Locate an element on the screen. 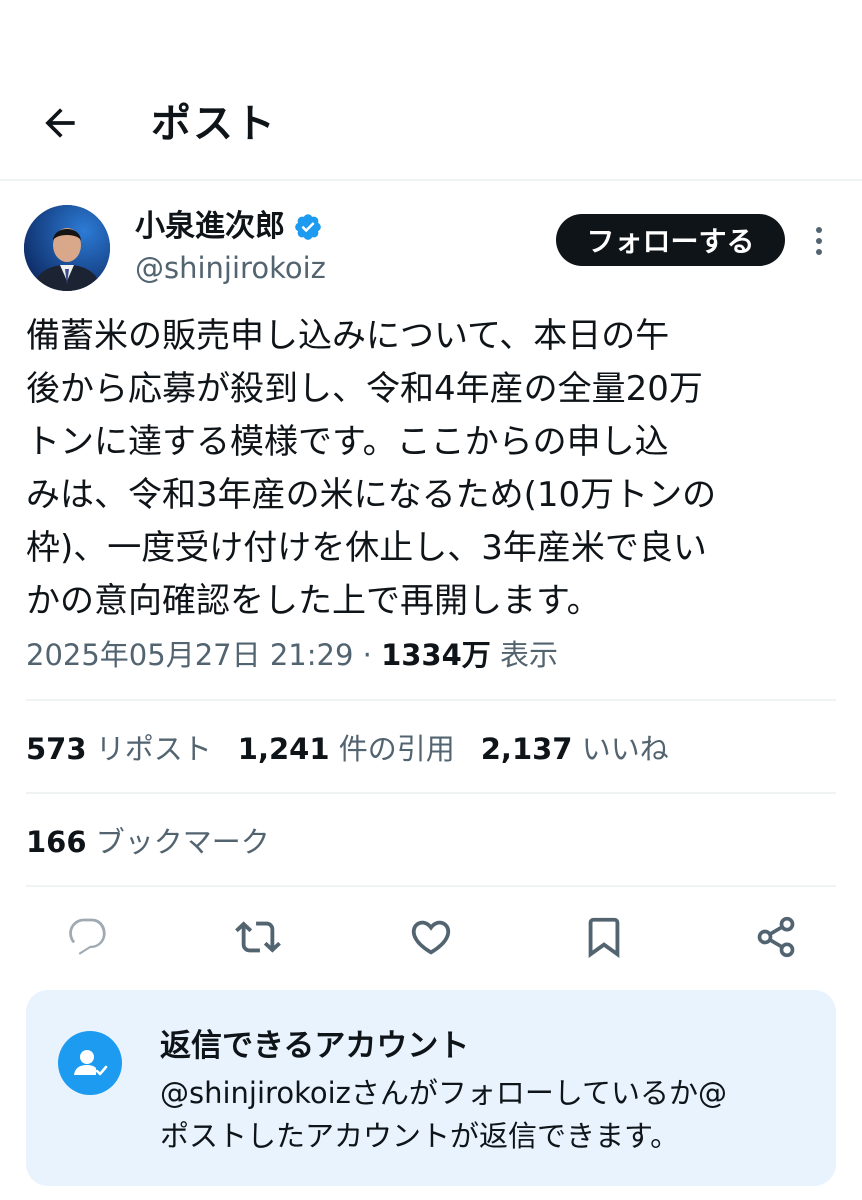  stats-divider is located at coordinates (431, 793).